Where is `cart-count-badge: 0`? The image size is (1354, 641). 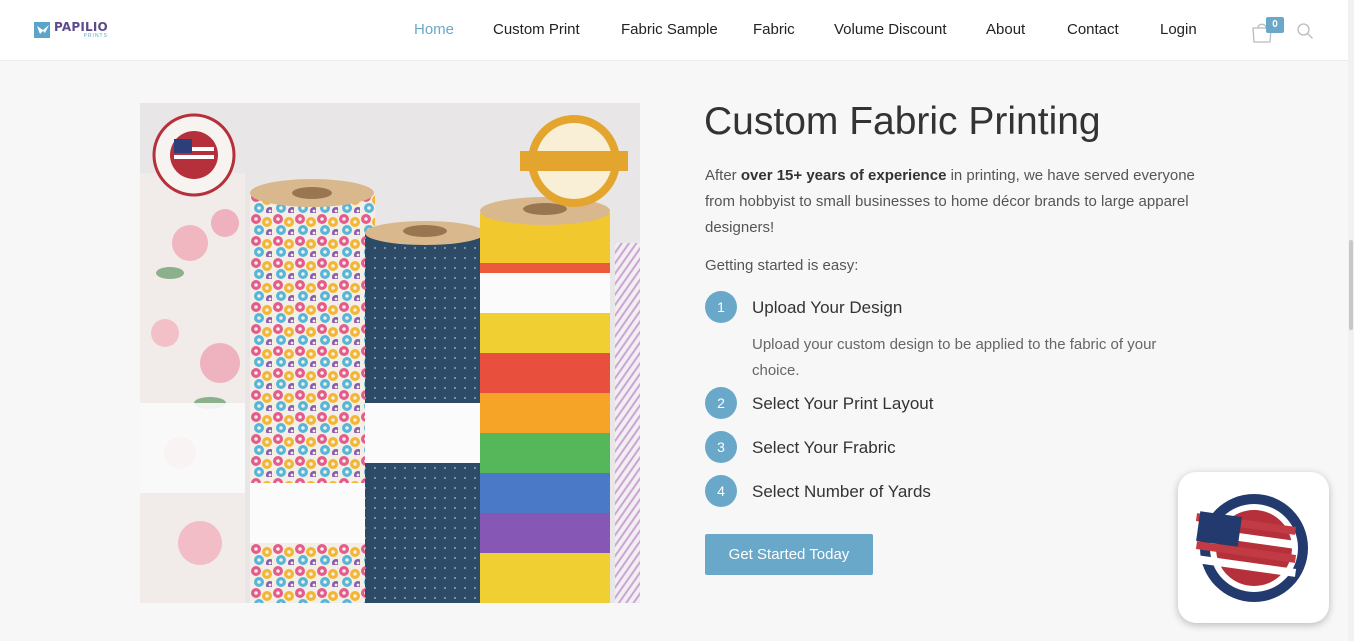
cart-count-badge: 0 is located at coordinates (1275, 25).